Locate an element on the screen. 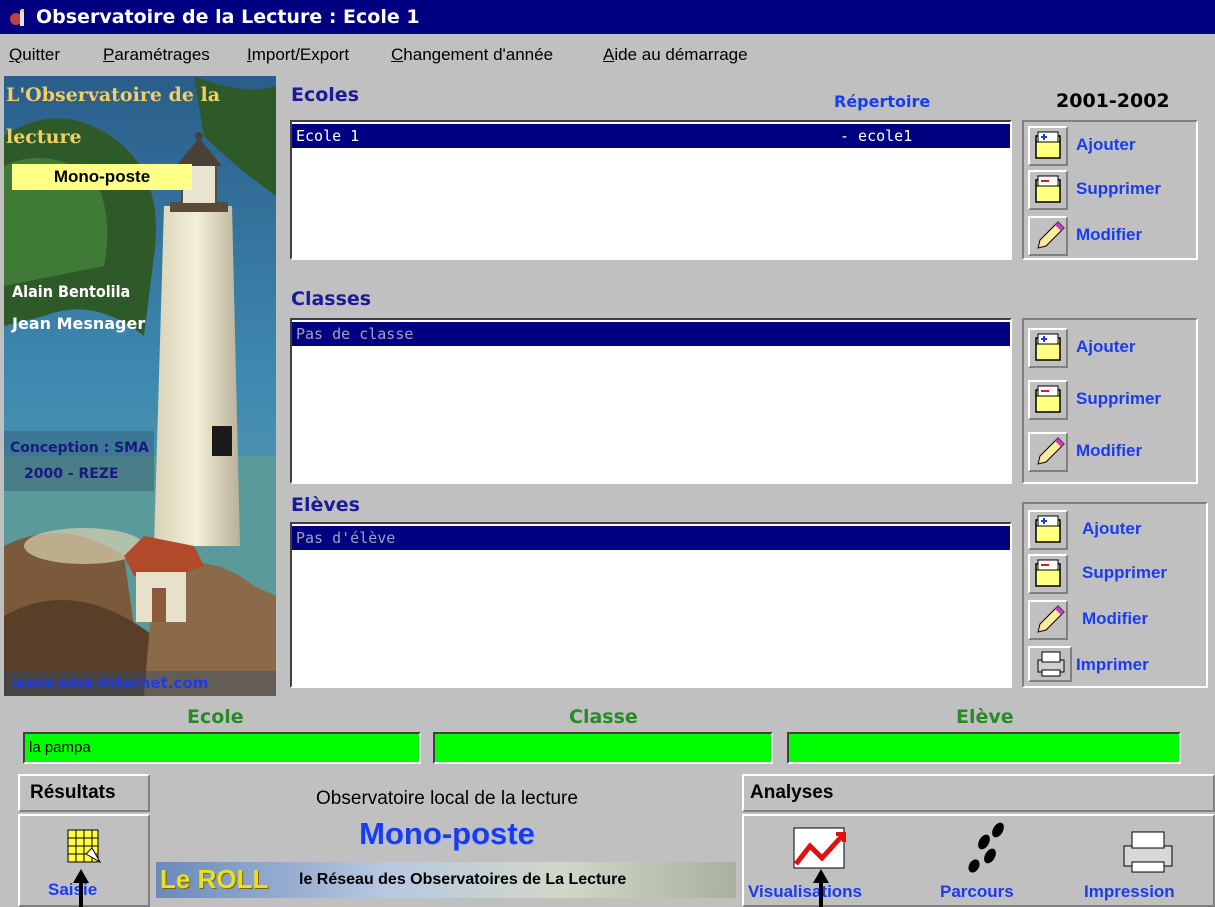 The image size is (1215, 907). classes-buttons: Ajouter Supprimer Modifier is located at coordinates (1110, 401).